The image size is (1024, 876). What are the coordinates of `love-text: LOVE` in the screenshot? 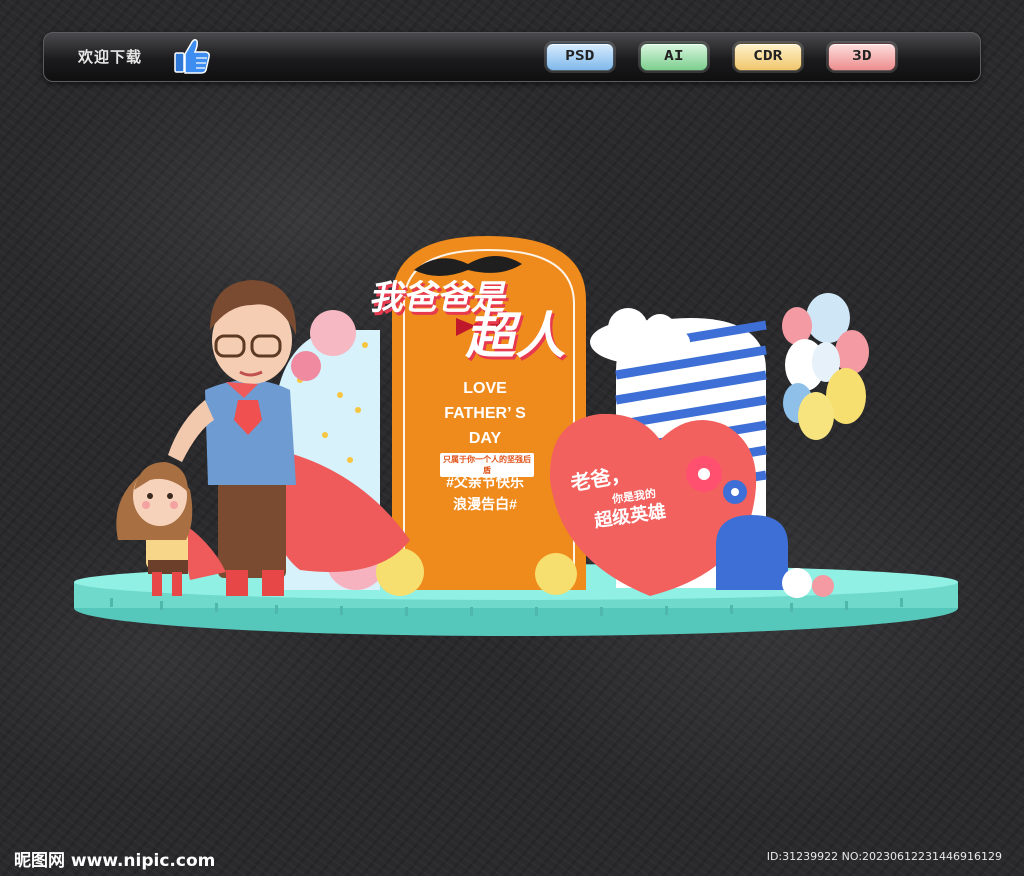 It's located at (485, 388).